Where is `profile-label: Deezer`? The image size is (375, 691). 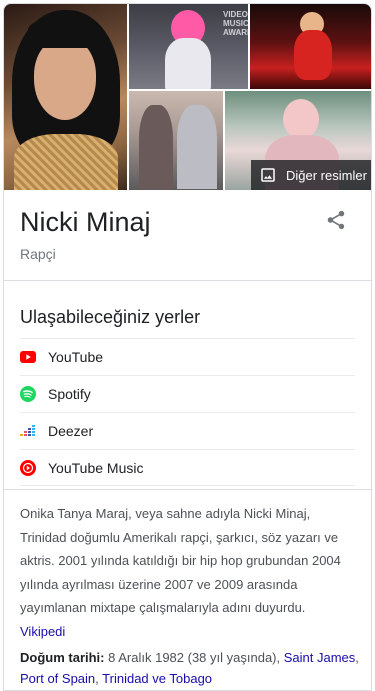 profile-label: Deezer is located at coordinates (71, 431).